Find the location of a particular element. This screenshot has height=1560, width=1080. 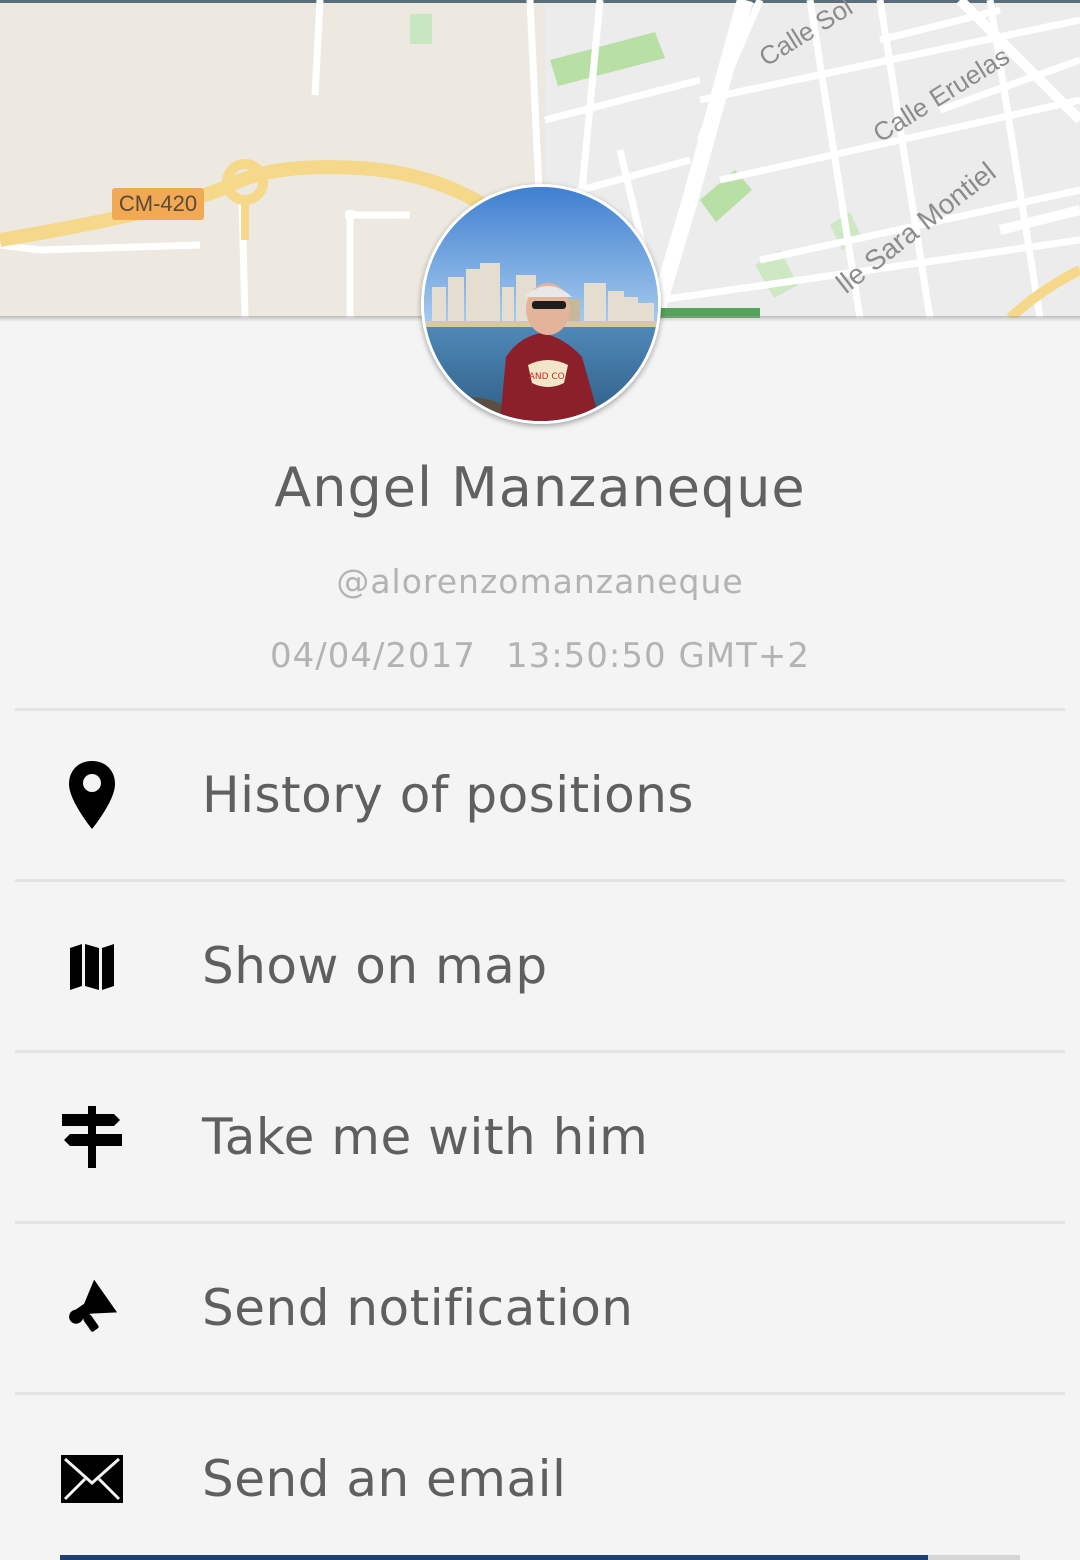

megaphone-icon is located at coordinates (92, 1308).